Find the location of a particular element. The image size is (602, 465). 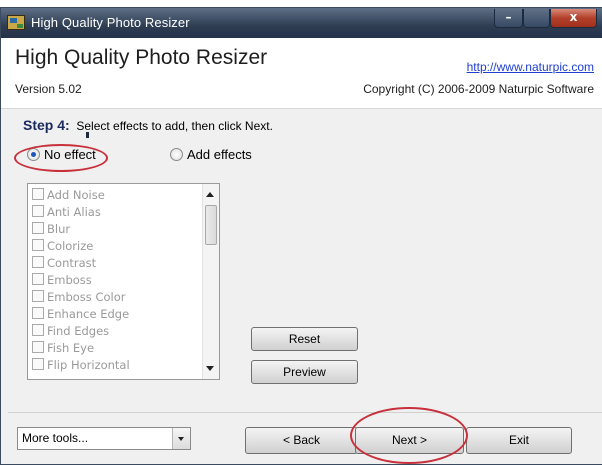

add-effects-radio: Add effects is located at coordinates (211, 154).